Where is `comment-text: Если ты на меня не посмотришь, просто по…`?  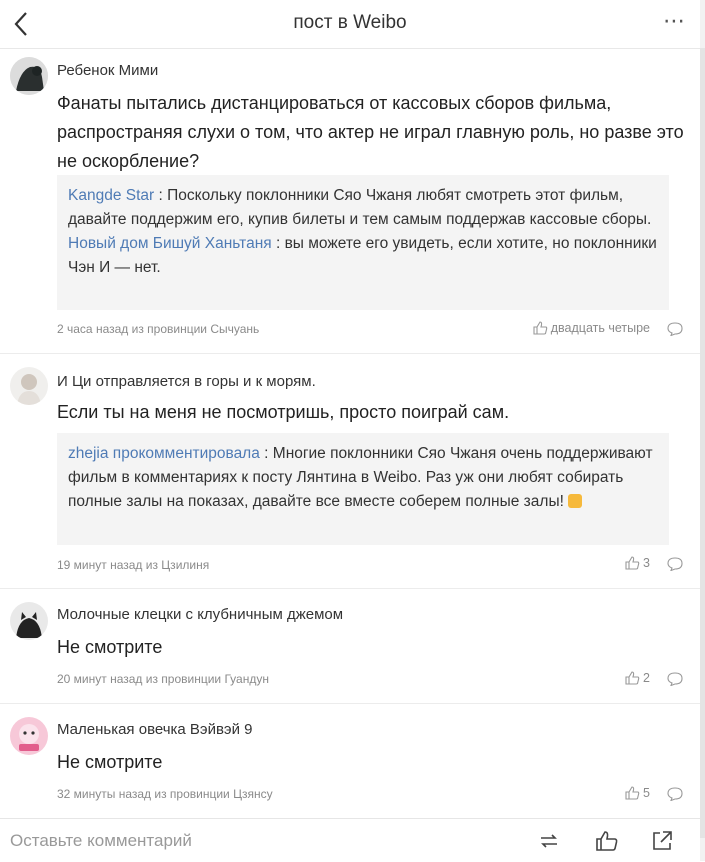 comment-text: Если ты на меня не посмотришь, просто по… is located at coordinates (283, 412).